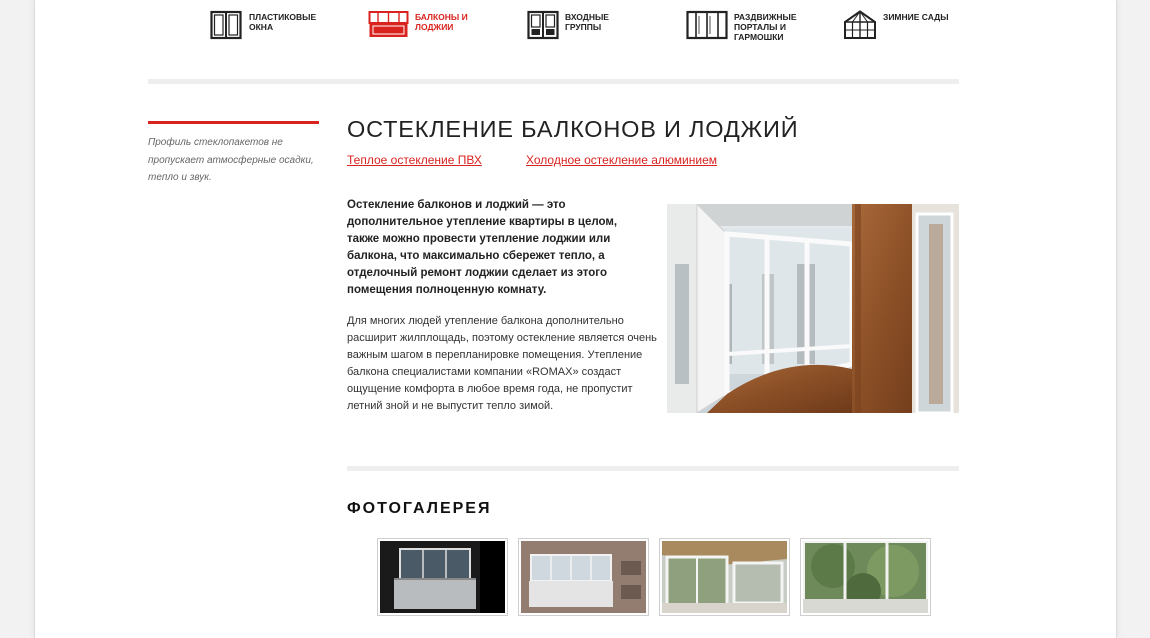 The width and height of the screenshot is (1150, 638). What do you see at coordinates (543, 25) in the screenshot?
I see `door-icon` at bounding box center [543, 25].